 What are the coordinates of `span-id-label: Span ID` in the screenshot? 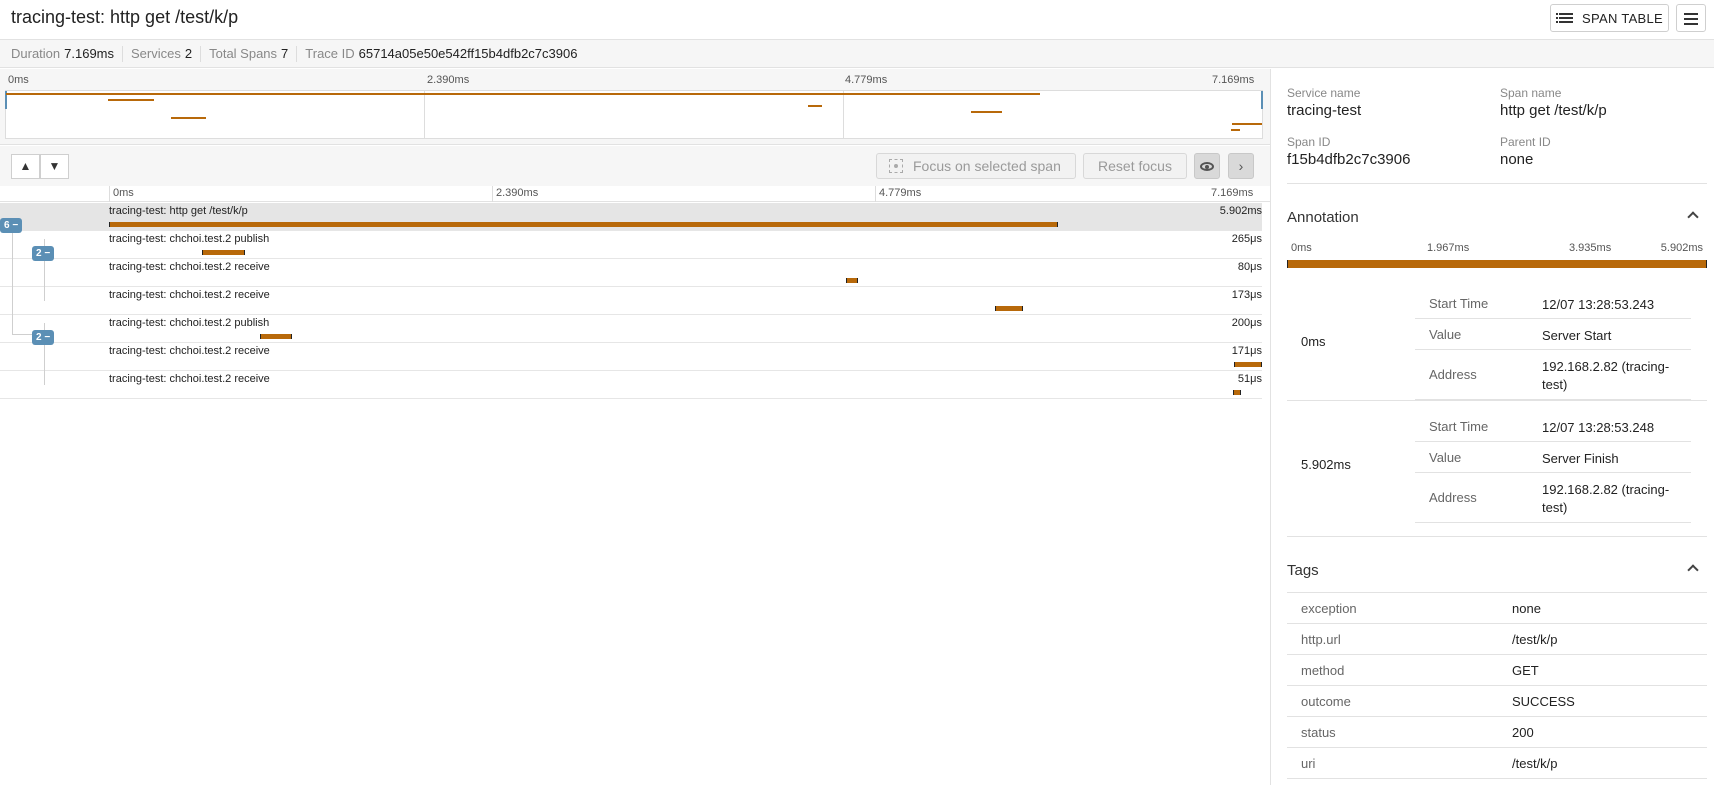 It's located at (1309, 142).